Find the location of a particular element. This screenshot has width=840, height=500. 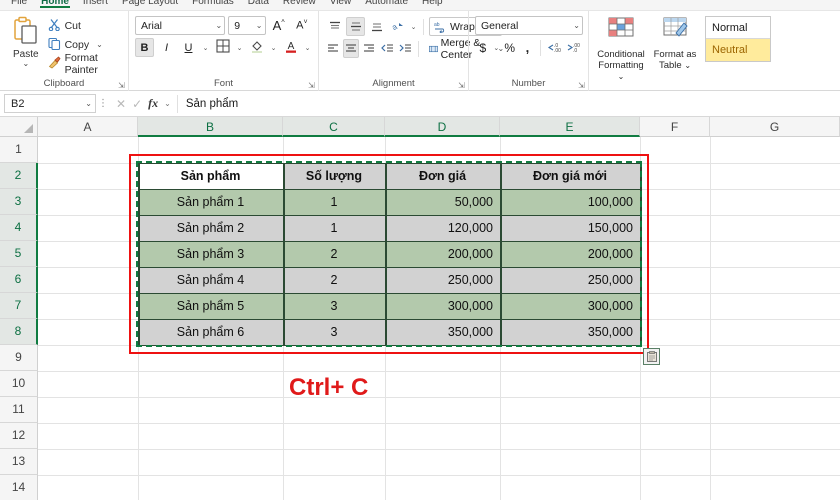

row-header-10: 10 is located at coordinates (19, 384).